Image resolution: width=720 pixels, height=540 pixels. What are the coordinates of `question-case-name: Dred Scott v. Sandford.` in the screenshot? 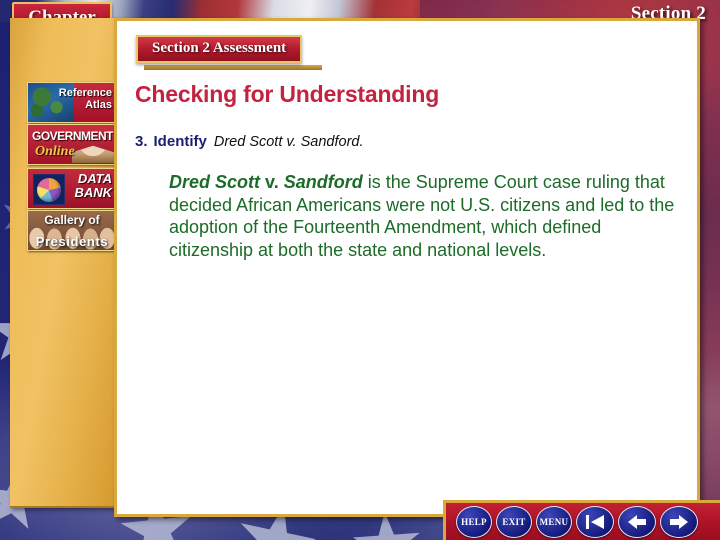 It's located at (288, 142).